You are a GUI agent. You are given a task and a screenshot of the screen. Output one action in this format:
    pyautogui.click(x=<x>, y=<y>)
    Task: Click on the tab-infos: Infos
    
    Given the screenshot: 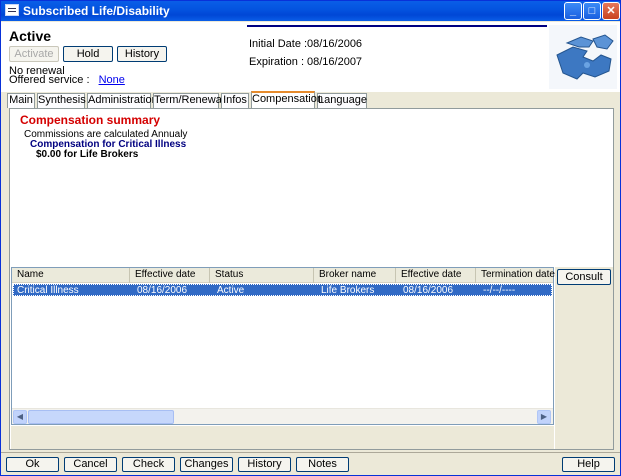 What is the action you would take?
    pyautogui.click(x=235, y=100)
    